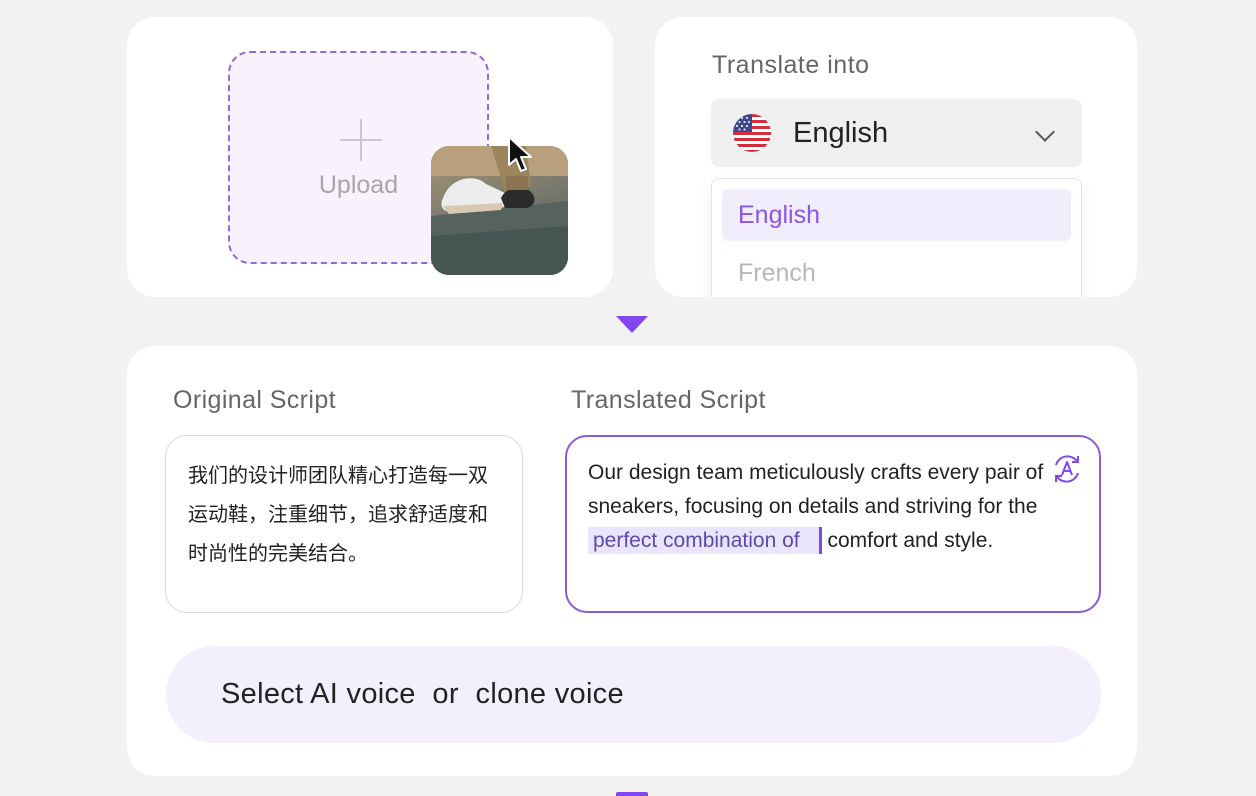 The height and width of the screenshot is (796, 1256). What do you see at coordinates (1045, 132) in the screenshot?
I see `chevron-down-icon` at bounding box center [1045, 132].